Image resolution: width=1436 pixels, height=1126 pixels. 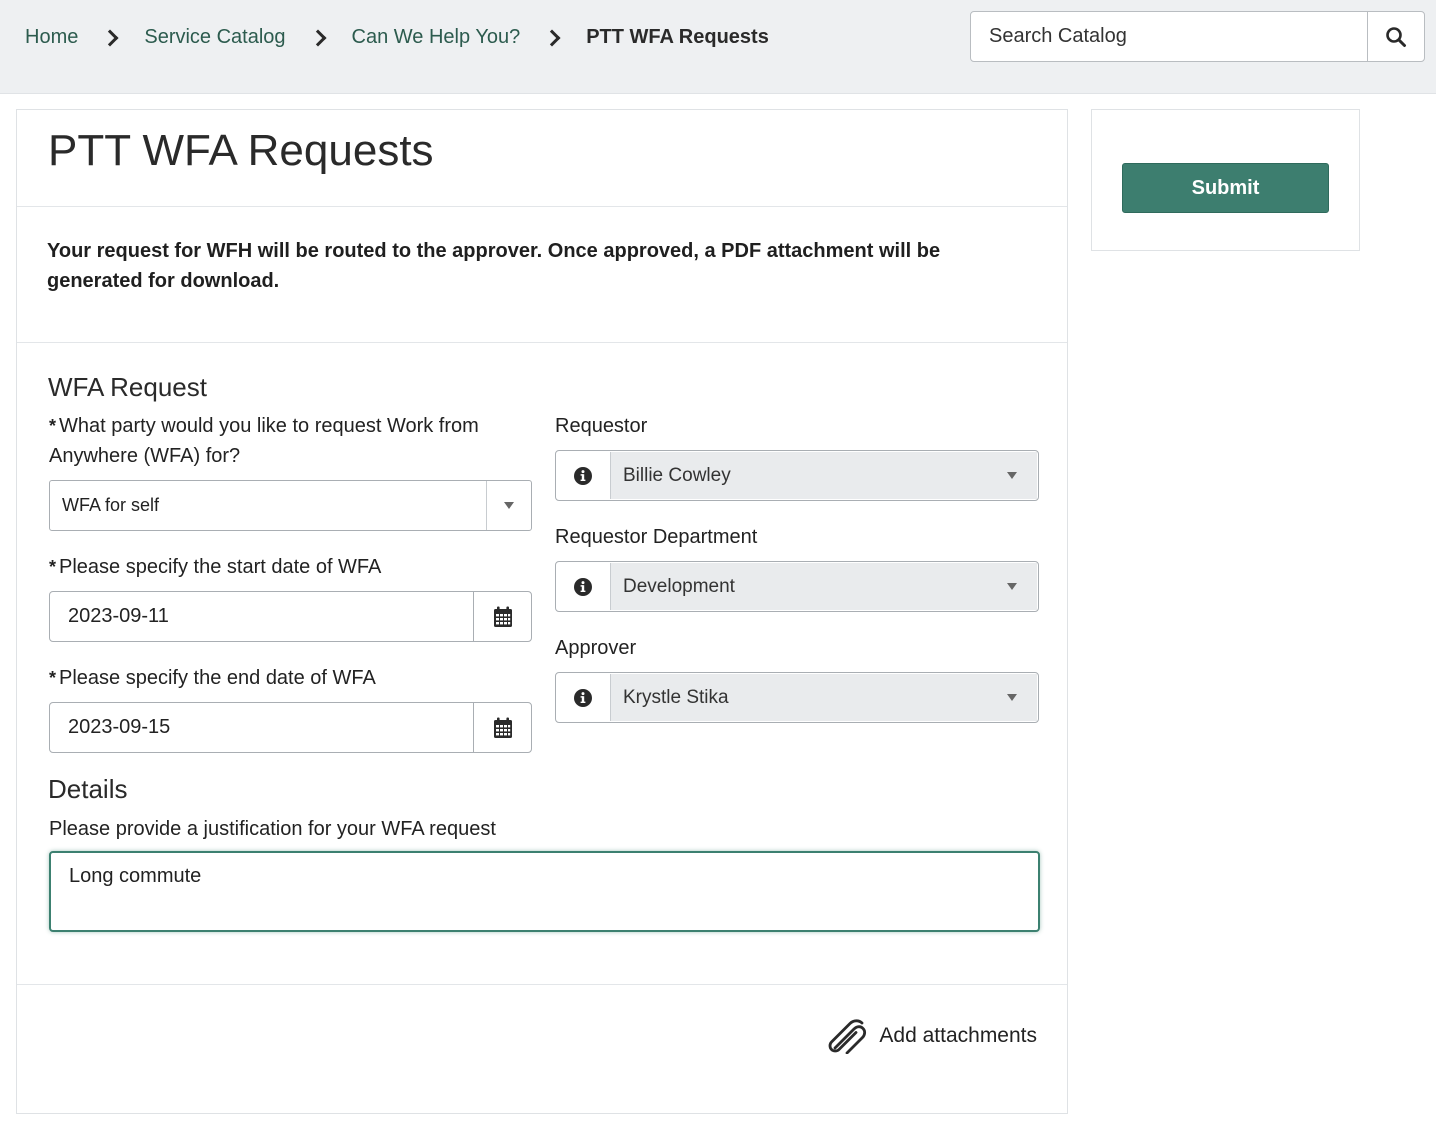 I want to click on approver-field: Krystle Stika, so click(x=797, y=697).